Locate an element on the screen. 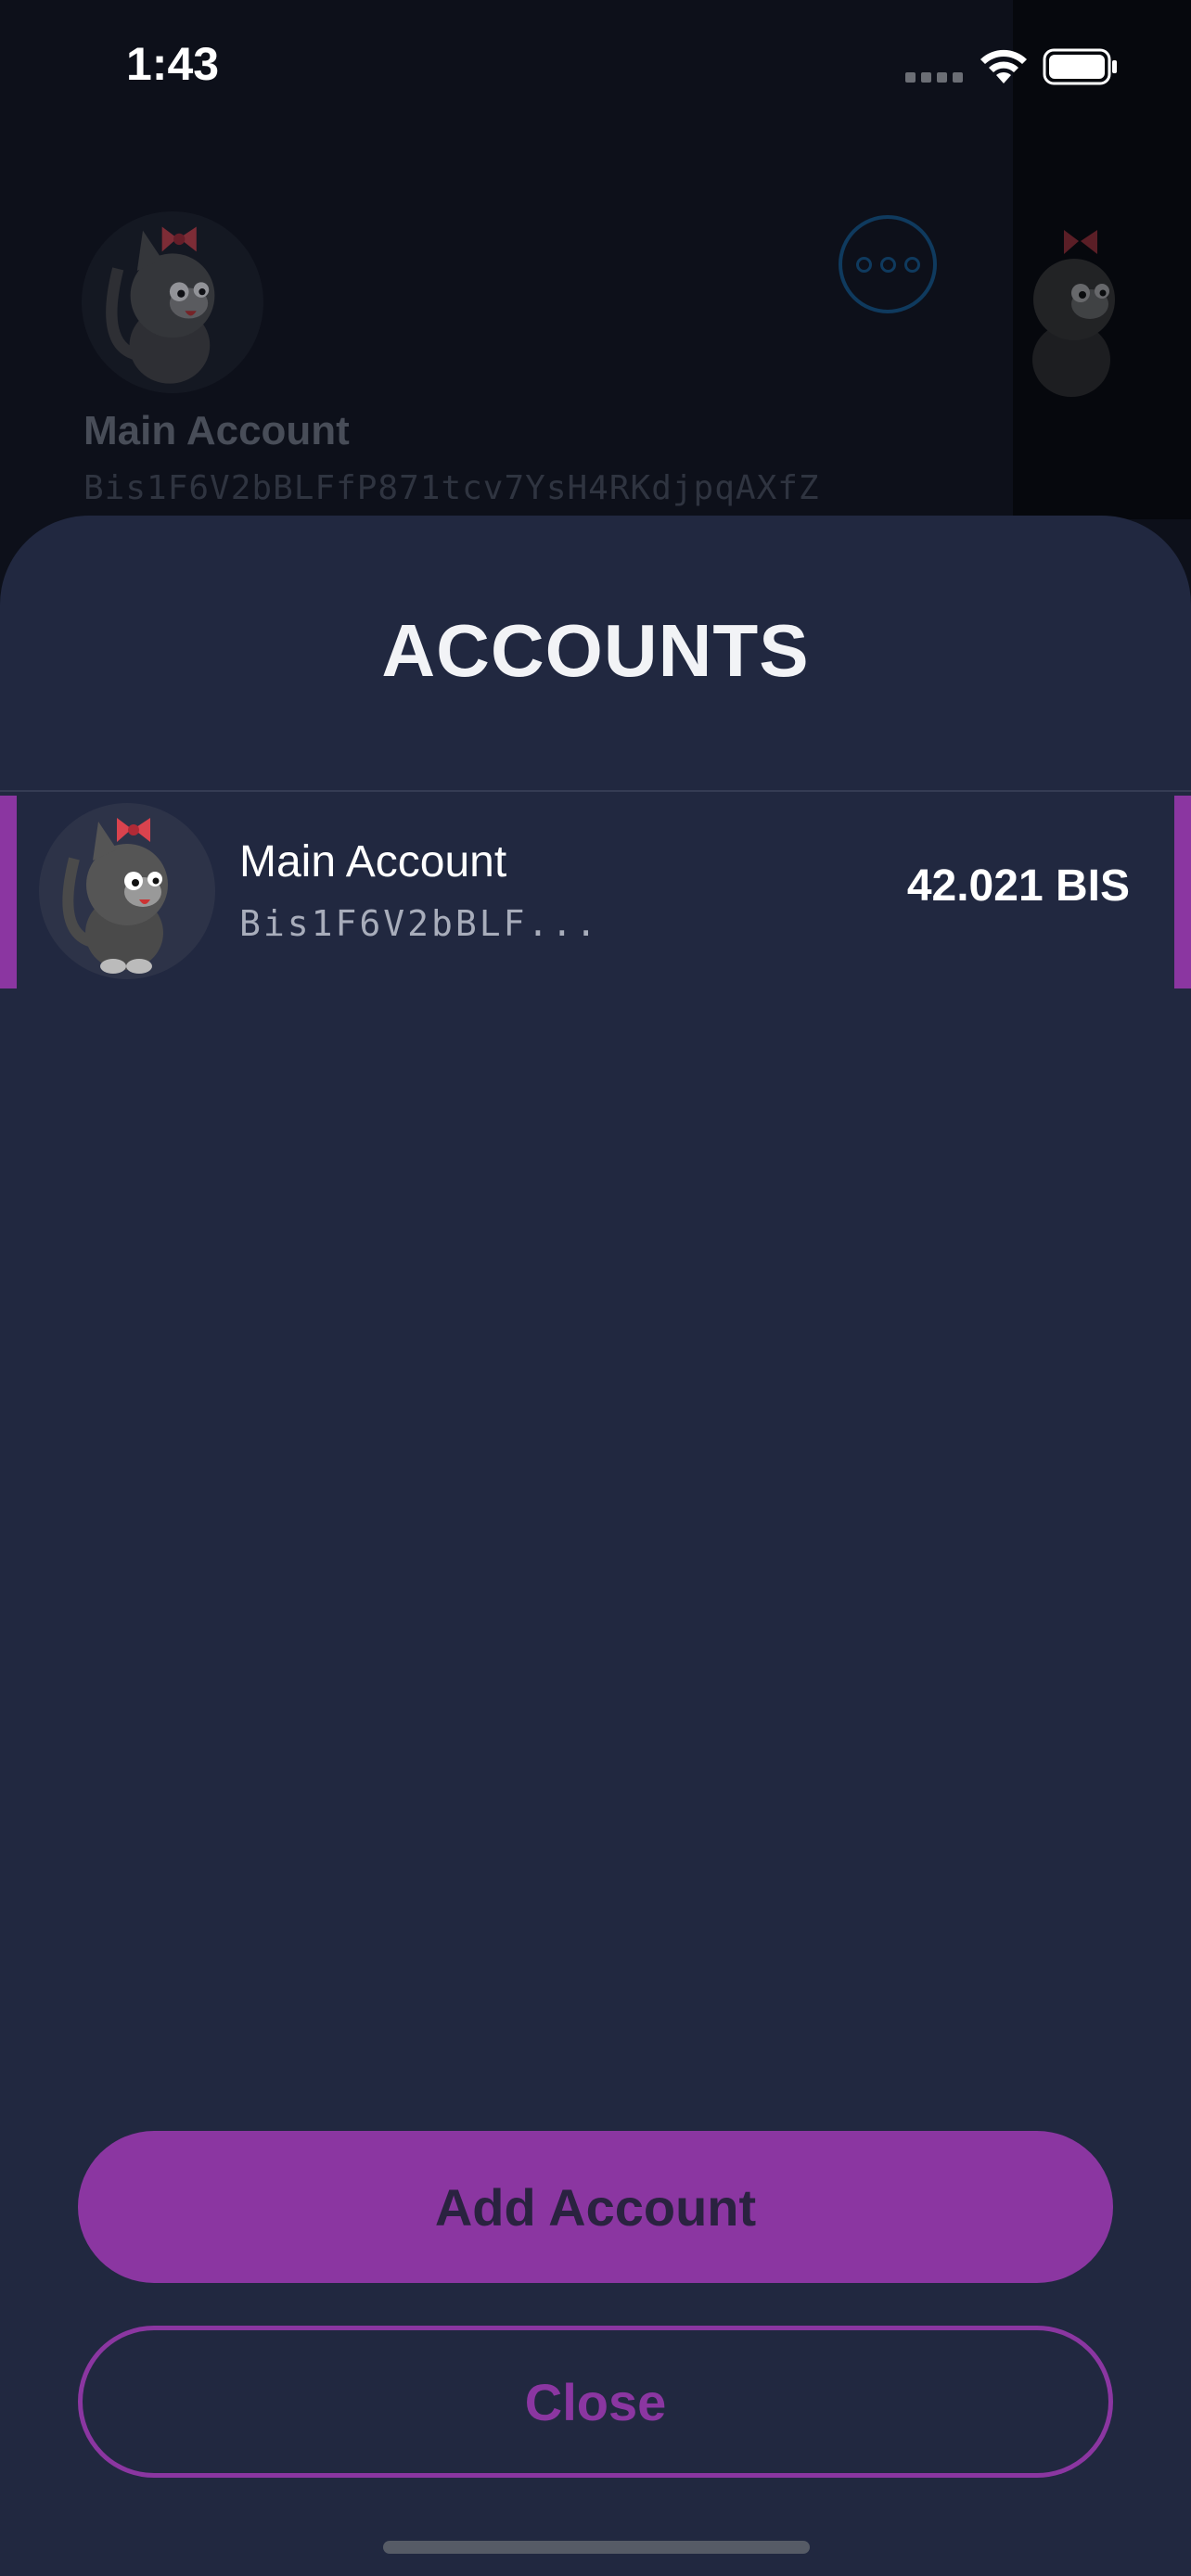 Image resolution: width=1191 pixels, height=2576 pixels. cellular-signal-icon is located at coordinates (934, 77).